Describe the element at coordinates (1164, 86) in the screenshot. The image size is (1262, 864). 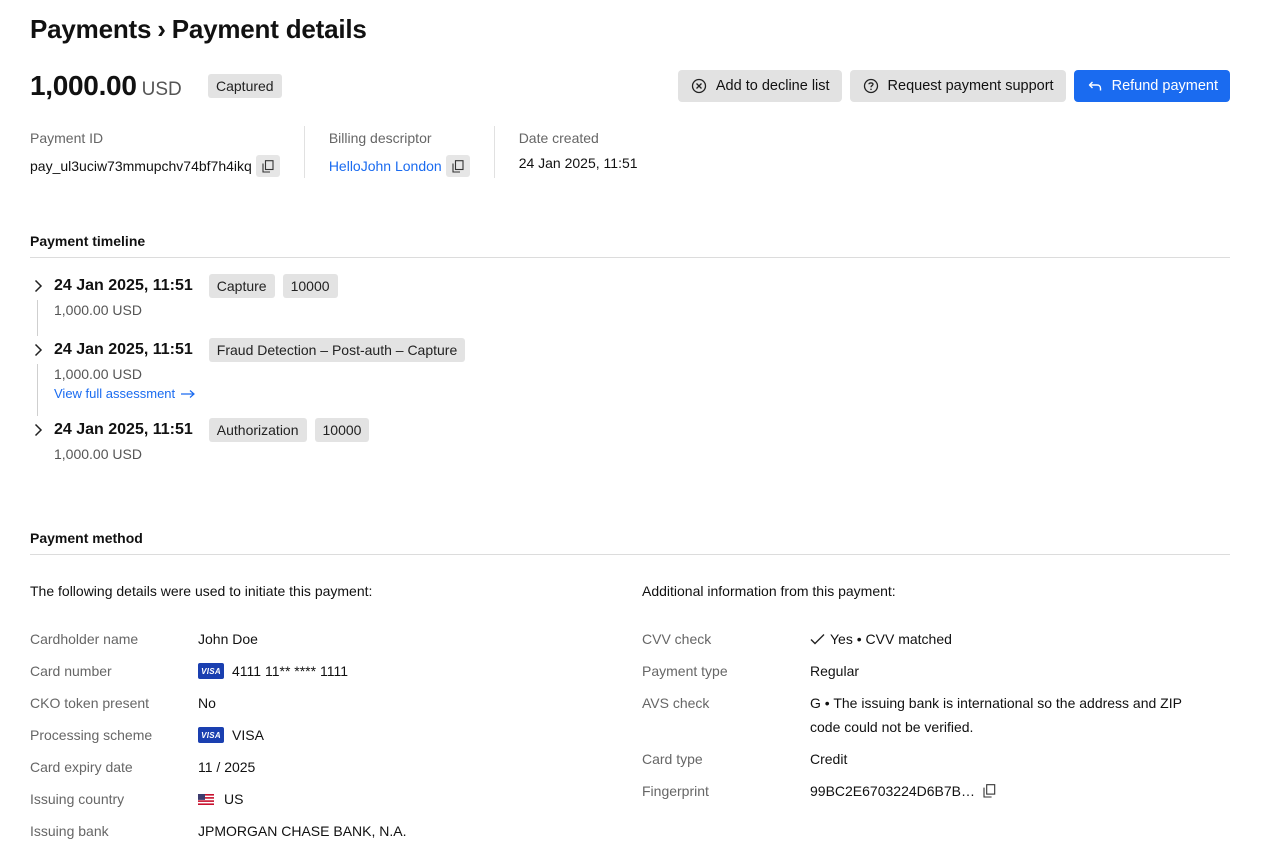
I see `refund-payment-label: Refund payment` at that location.